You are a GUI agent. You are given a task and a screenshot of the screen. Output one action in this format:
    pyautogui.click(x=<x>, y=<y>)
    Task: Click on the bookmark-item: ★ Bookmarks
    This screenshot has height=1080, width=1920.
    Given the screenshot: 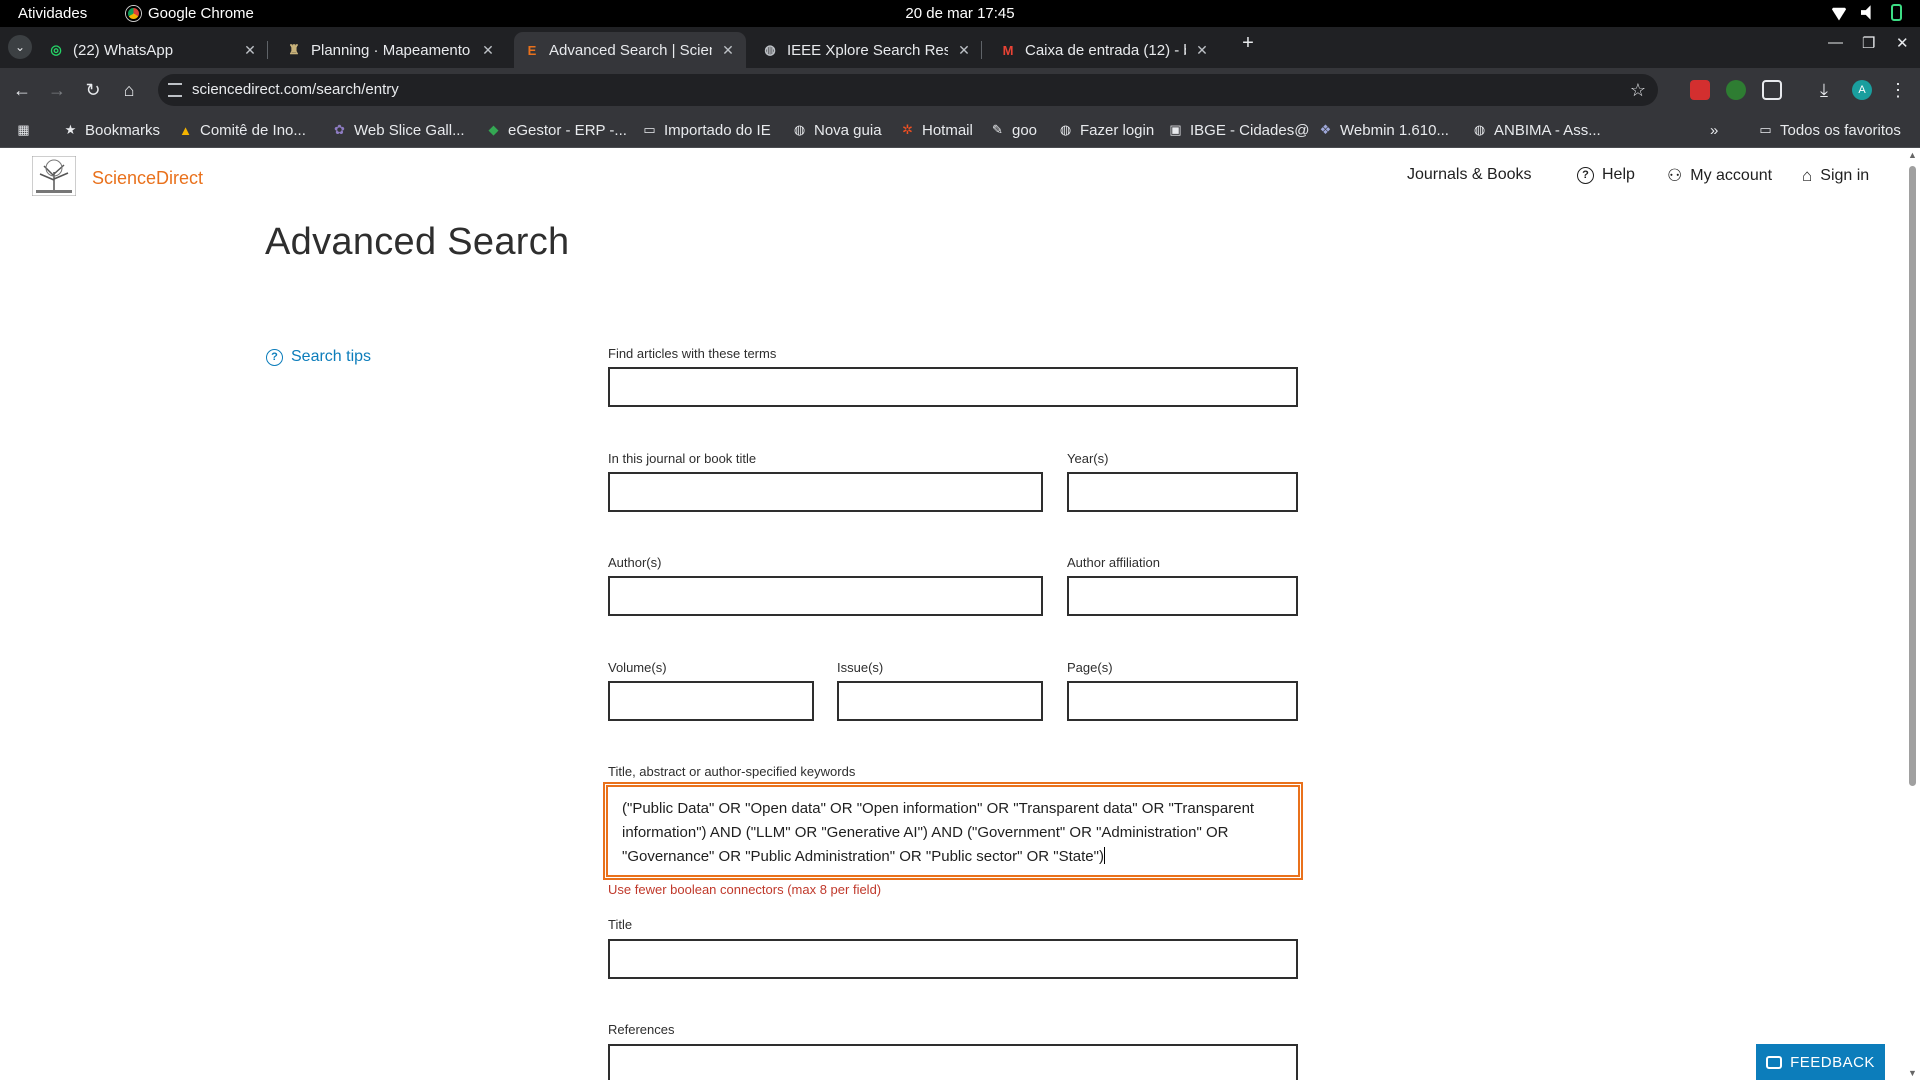 What is the action you would take?
    pyautogui.click(x=111, y=130)
    